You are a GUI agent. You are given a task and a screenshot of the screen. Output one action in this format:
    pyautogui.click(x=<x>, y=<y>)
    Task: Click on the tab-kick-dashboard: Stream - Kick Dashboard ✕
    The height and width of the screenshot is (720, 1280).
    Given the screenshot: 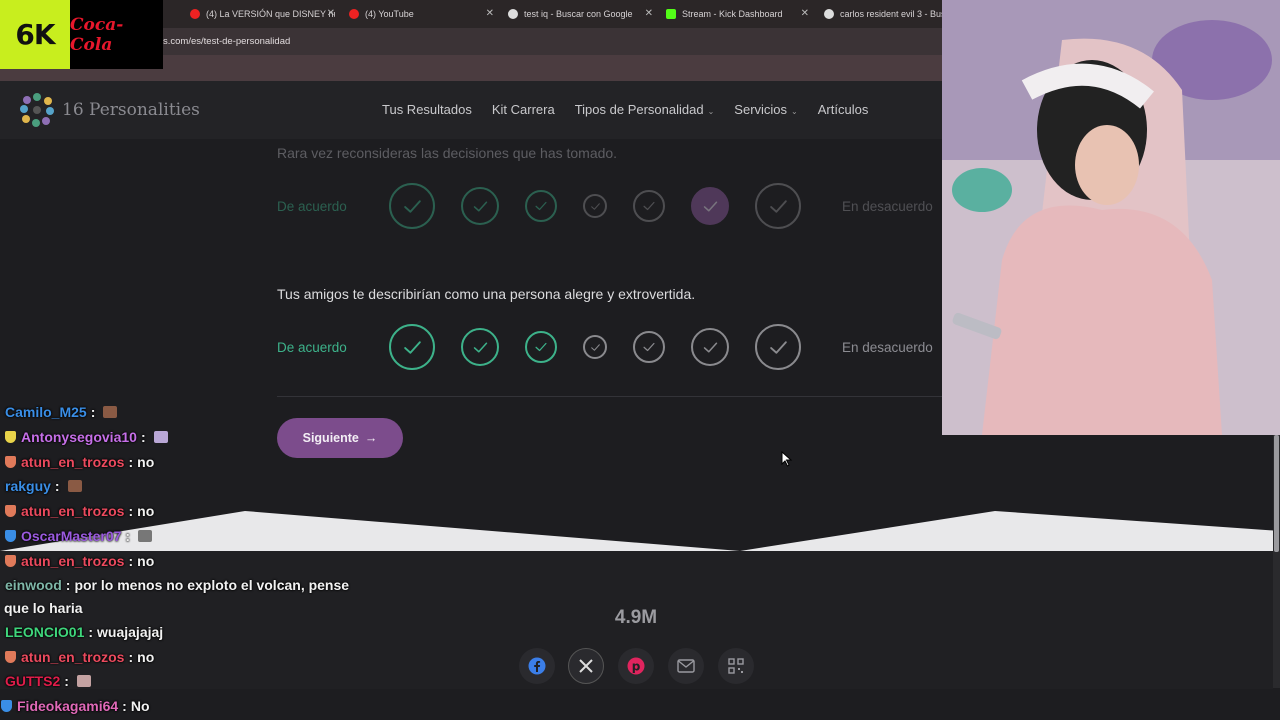 What is the action you would take?
    pyautogui.click(x=737, y=14)
    